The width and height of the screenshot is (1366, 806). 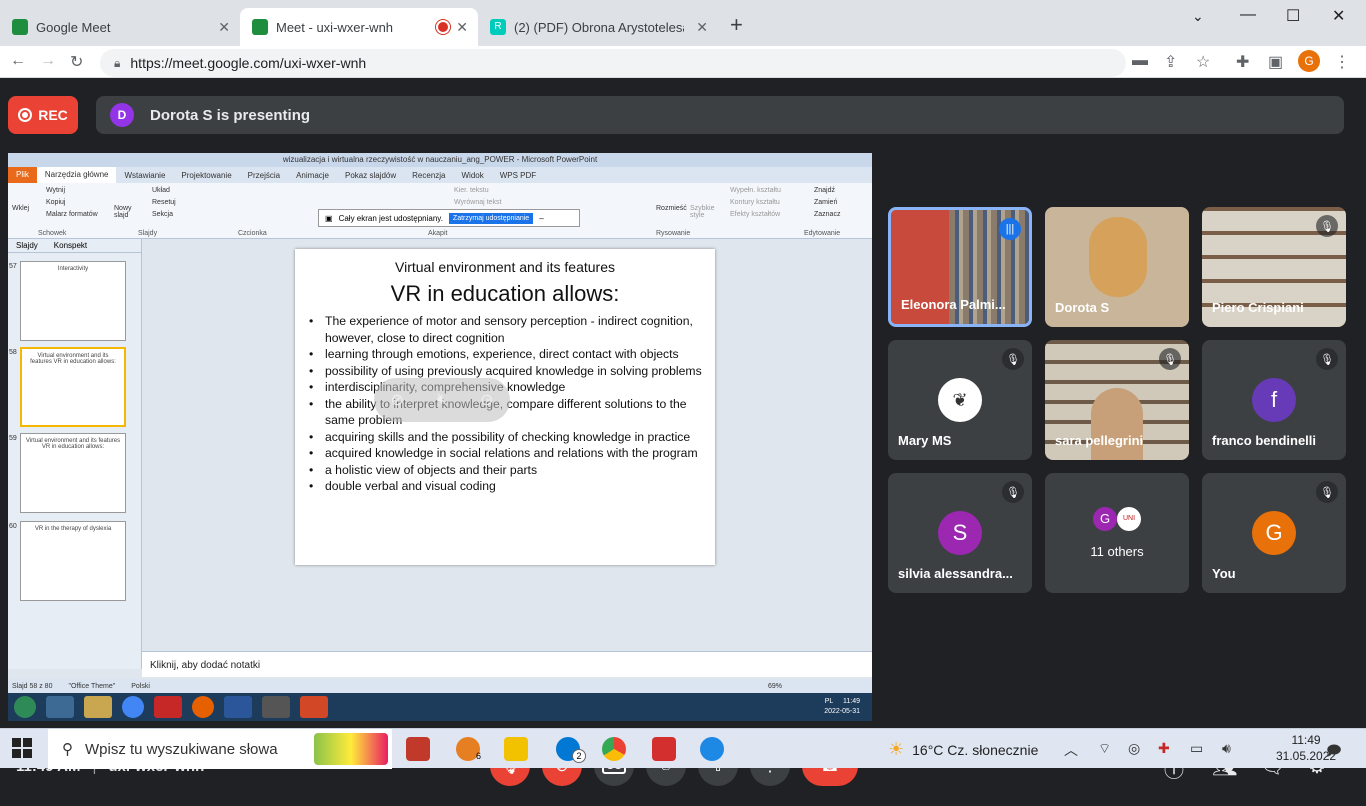 I want to click on camera-icon: ▬, so click(x=1140, y=61).